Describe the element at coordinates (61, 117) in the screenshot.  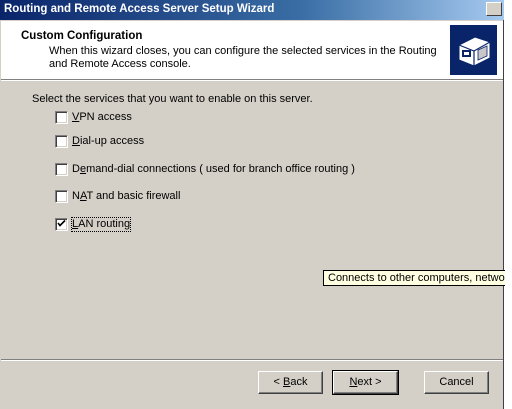
I see `vpn-access-checkbox` at that location.